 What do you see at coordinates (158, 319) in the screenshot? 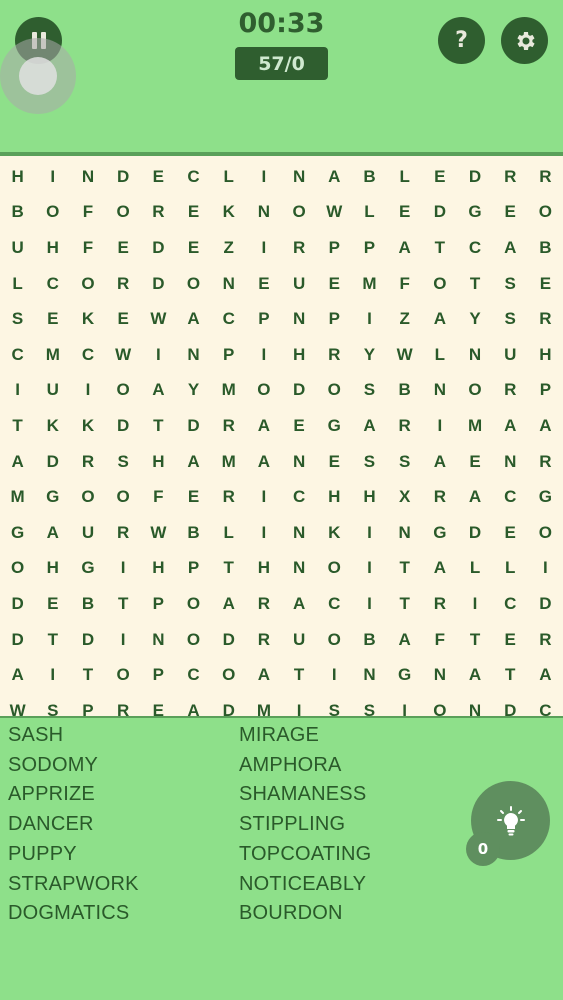
I see `grid-cell: W` at bounding box center [158, 319].